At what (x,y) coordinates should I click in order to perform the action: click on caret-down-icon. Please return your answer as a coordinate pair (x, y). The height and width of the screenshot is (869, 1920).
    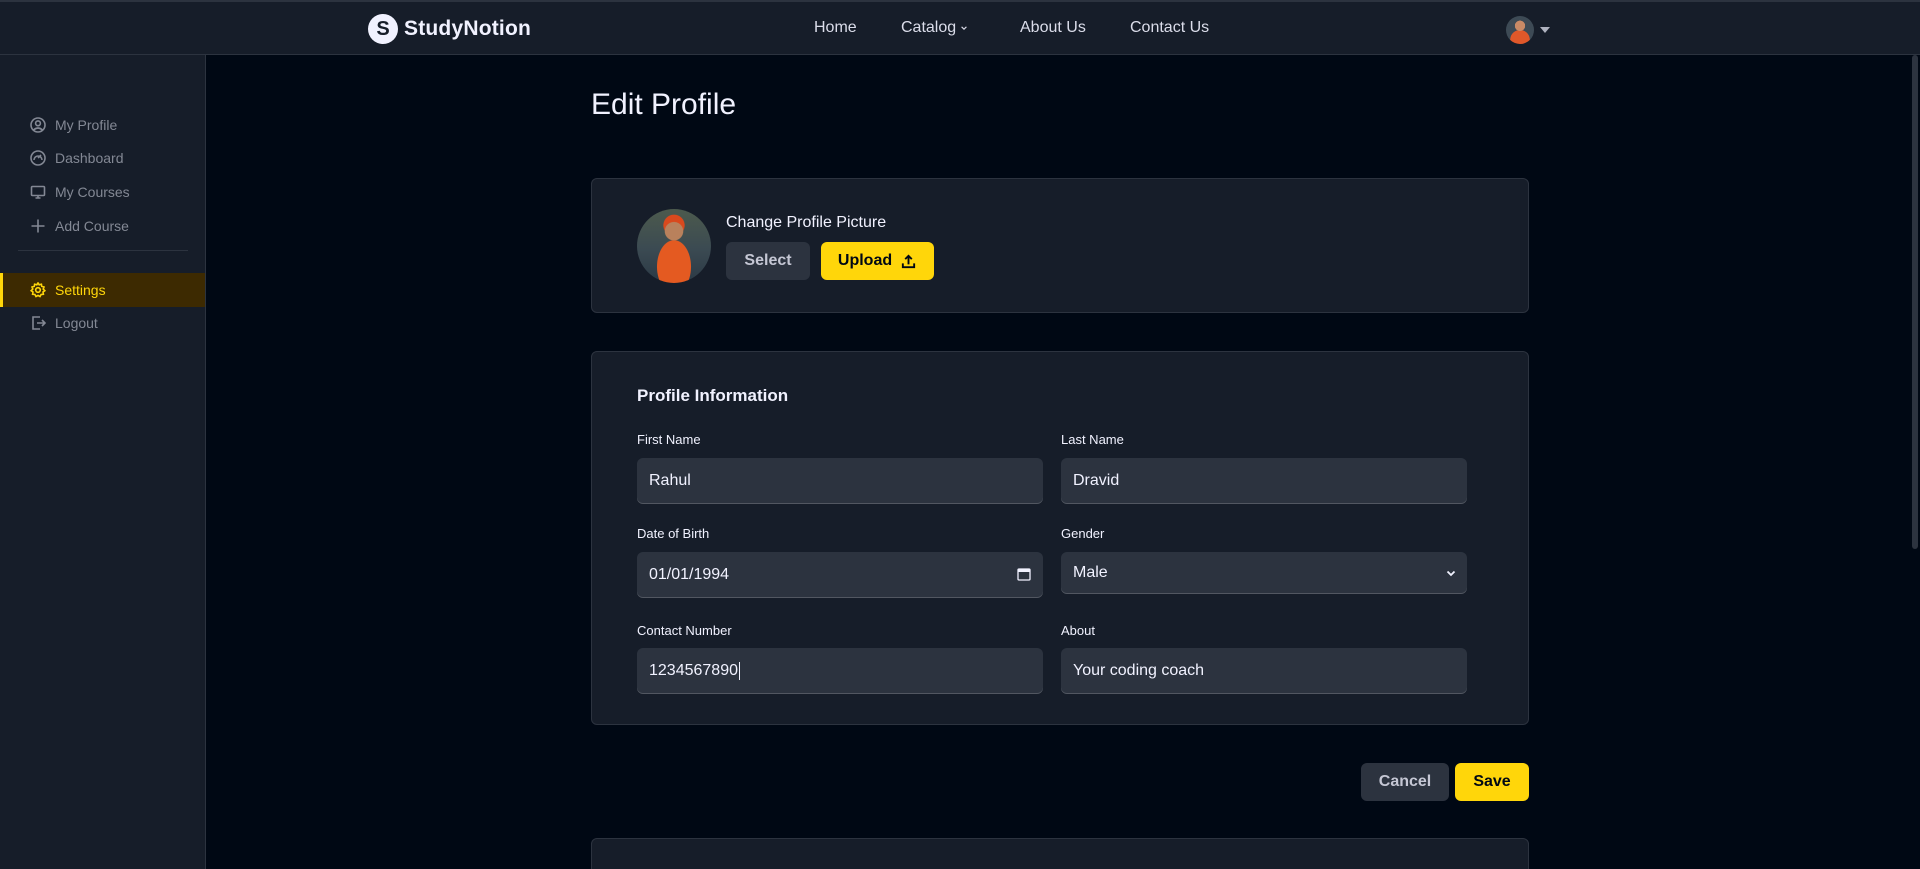
    Looking at the image, I should click on (1545, 30).